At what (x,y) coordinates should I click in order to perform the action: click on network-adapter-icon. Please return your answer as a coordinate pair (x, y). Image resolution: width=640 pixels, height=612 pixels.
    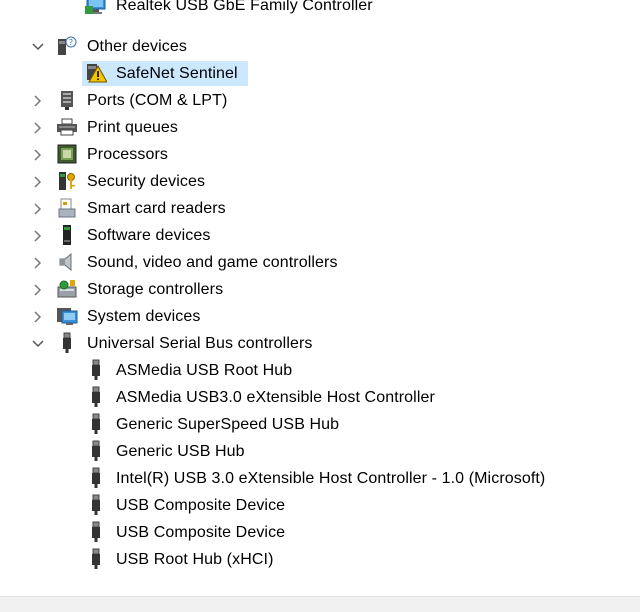
    Looking at the image, I should click on (96, 8).